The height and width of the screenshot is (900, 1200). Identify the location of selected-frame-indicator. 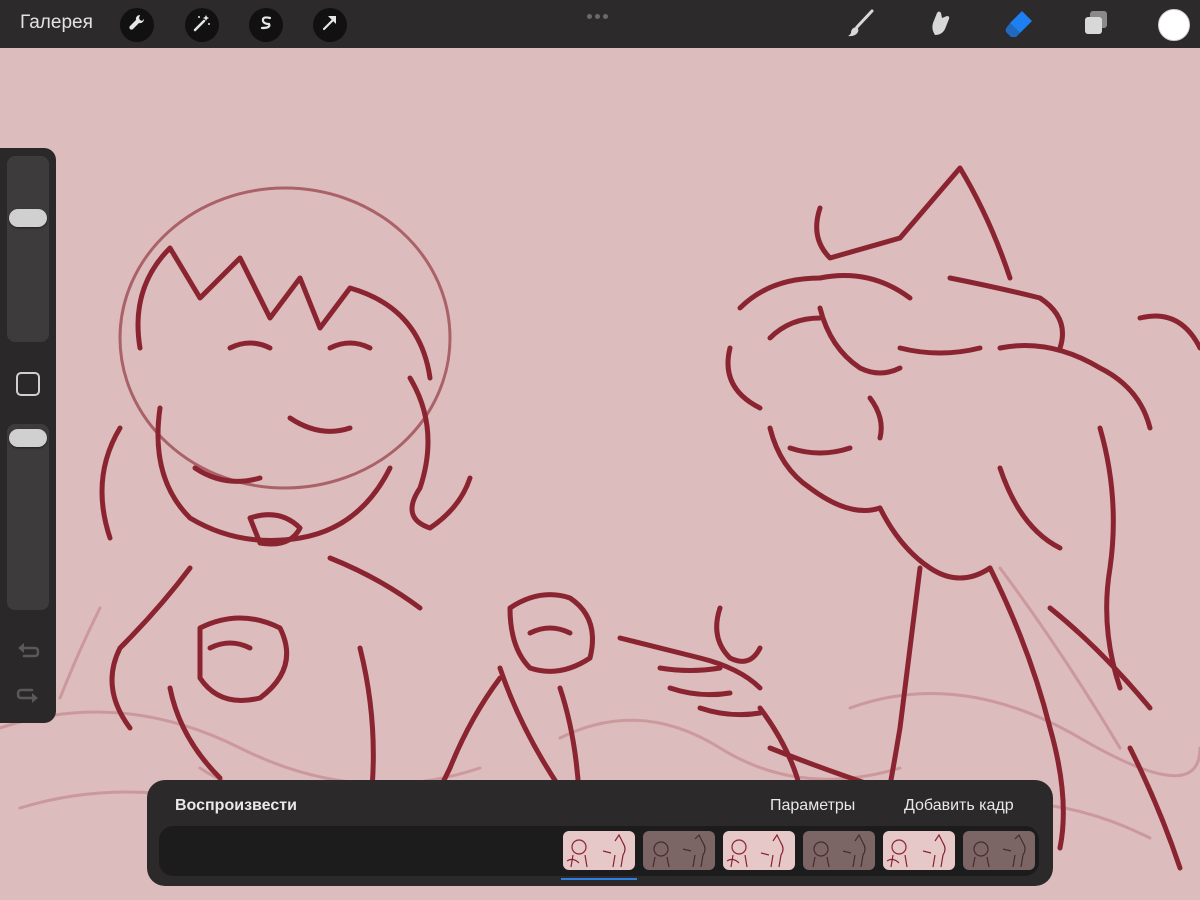
(599, 879).